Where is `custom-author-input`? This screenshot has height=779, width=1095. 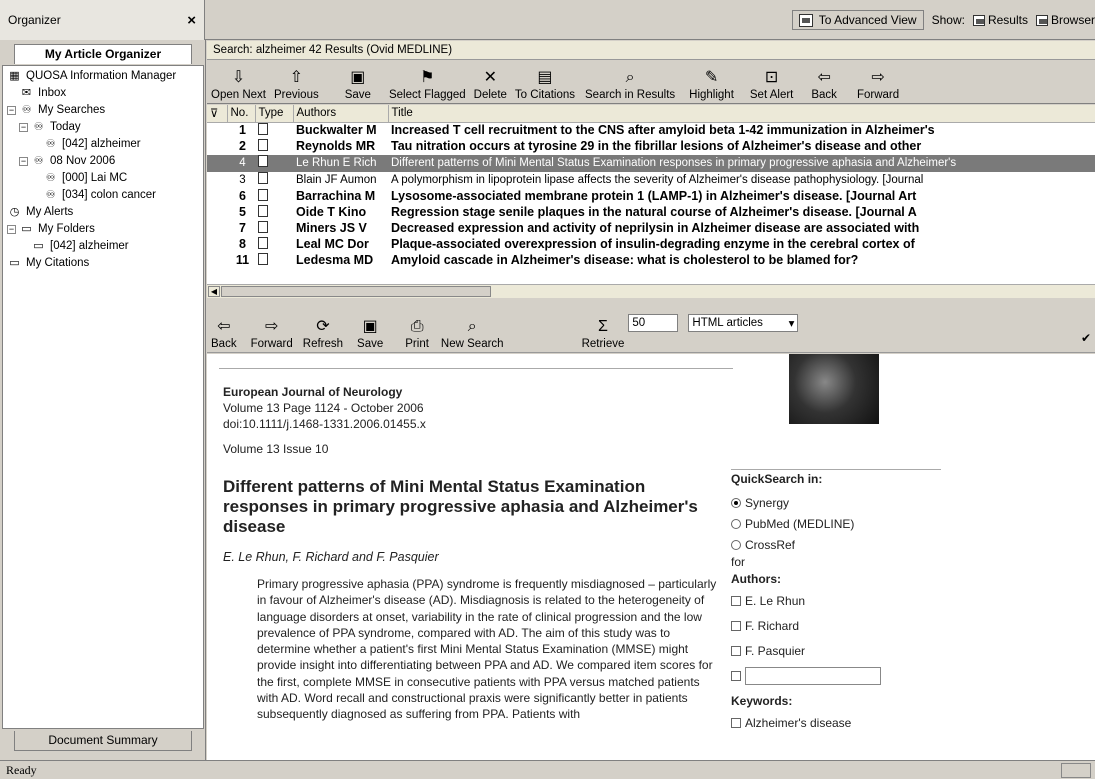
custom-author-input is located at coordinates (813, 675).